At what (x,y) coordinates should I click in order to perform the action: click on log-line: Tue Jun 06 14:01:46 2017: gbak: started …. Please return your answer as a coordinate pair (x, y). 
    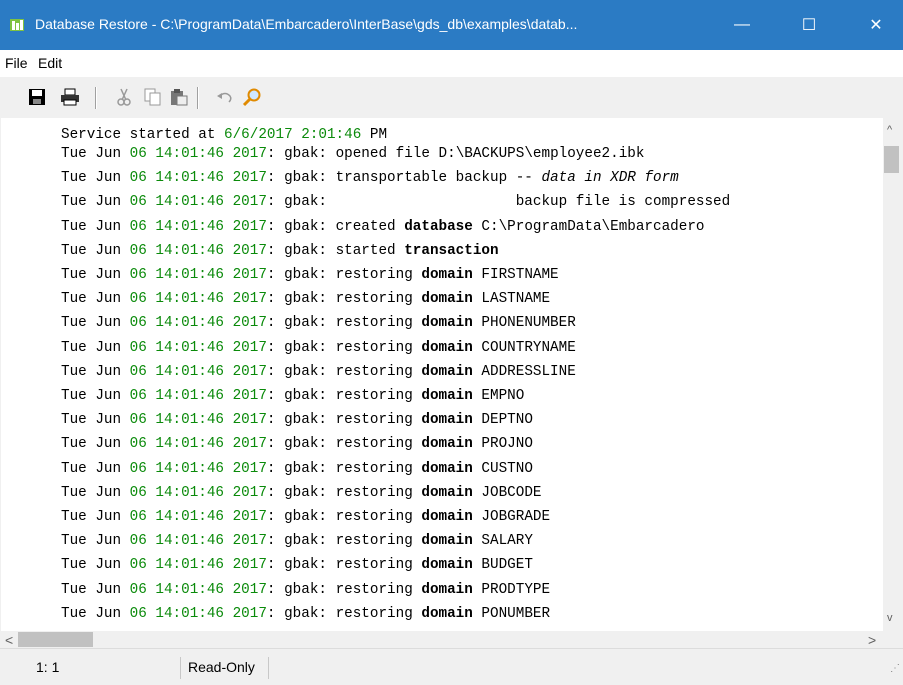
    Looking at the image, I should click on (280, 250).